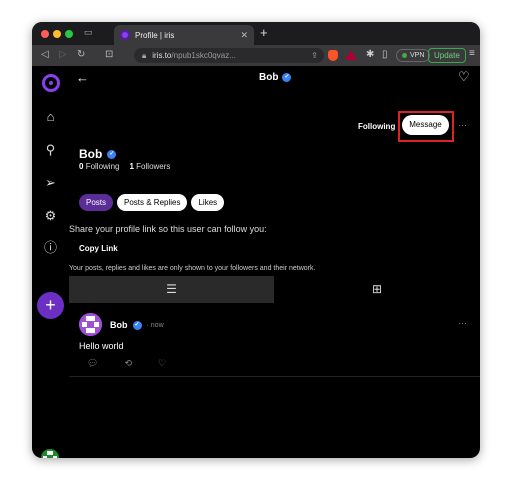 The width and height of the screenshot is (511, 500). Describe the element at coordinates (269, 77) in the screenshot. I see `page-title-text: Bob` at that location.